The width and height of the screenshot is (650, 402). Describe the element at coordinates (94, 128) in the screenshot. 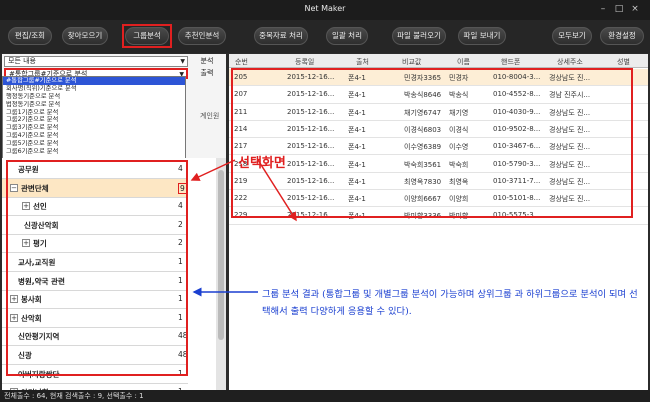

I see `dropdown-item: 그룹3기준으로 분석` at that location.